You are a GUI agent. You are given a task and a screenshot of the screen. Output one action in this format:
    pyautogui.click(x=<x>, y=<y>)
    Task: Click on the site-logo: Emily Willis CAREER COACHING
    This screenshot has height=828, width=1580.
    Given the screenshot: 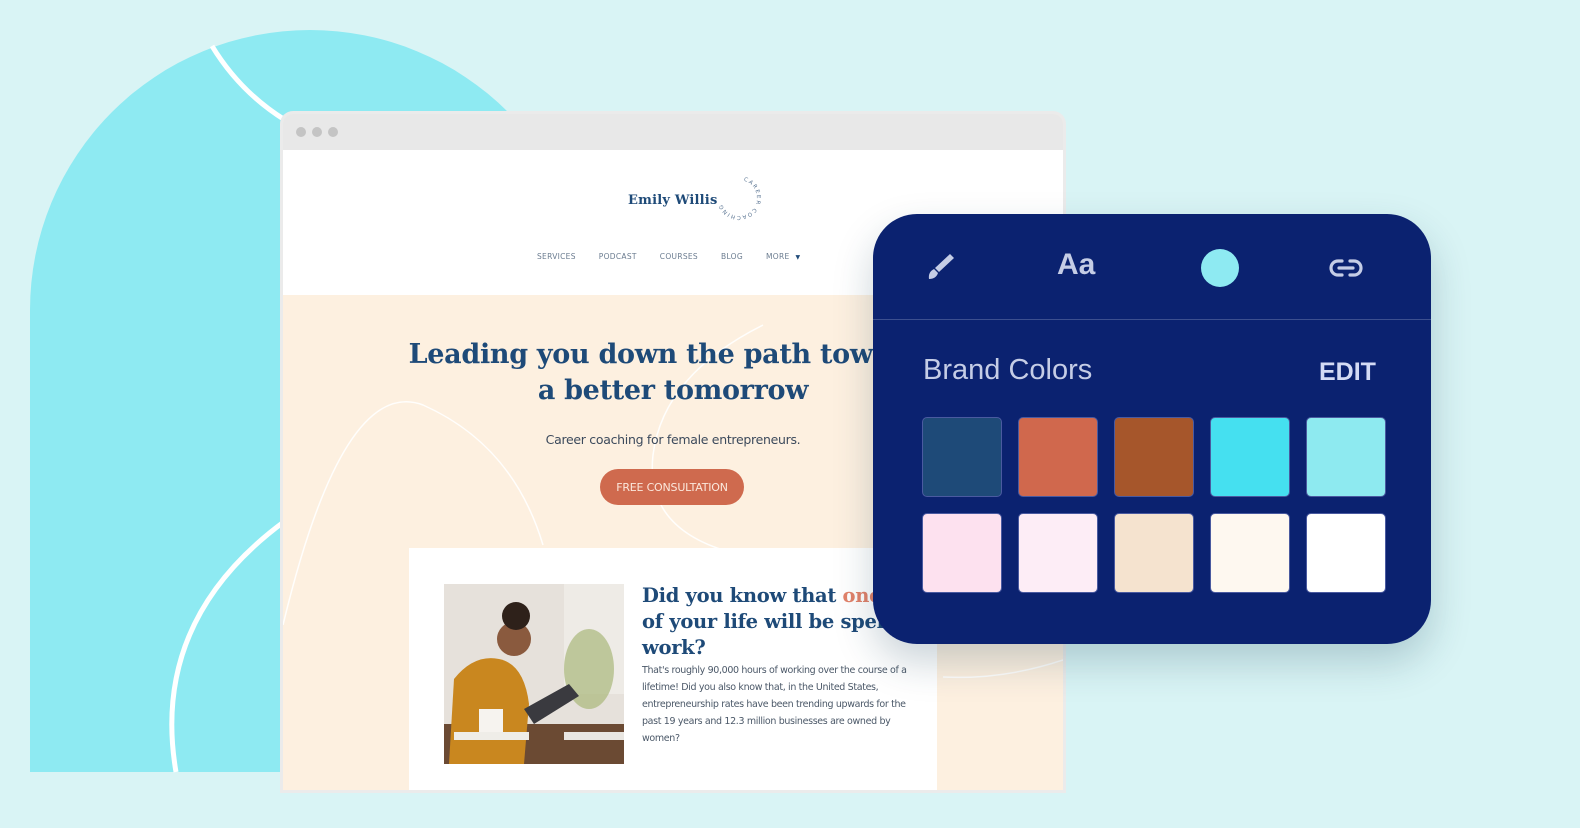 What is the action you would take?
    pyautogui.click(x=695, y=199)
    